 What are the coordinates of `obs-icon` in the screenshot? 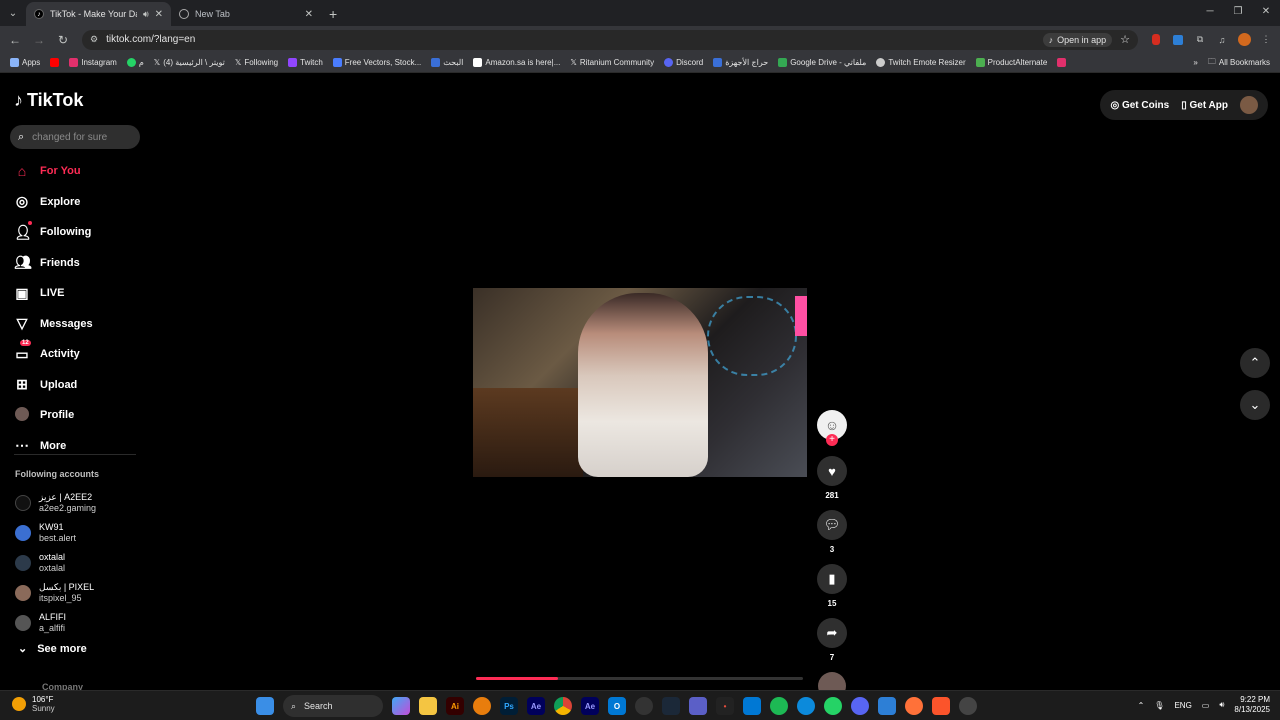 It's located at (644, 706).